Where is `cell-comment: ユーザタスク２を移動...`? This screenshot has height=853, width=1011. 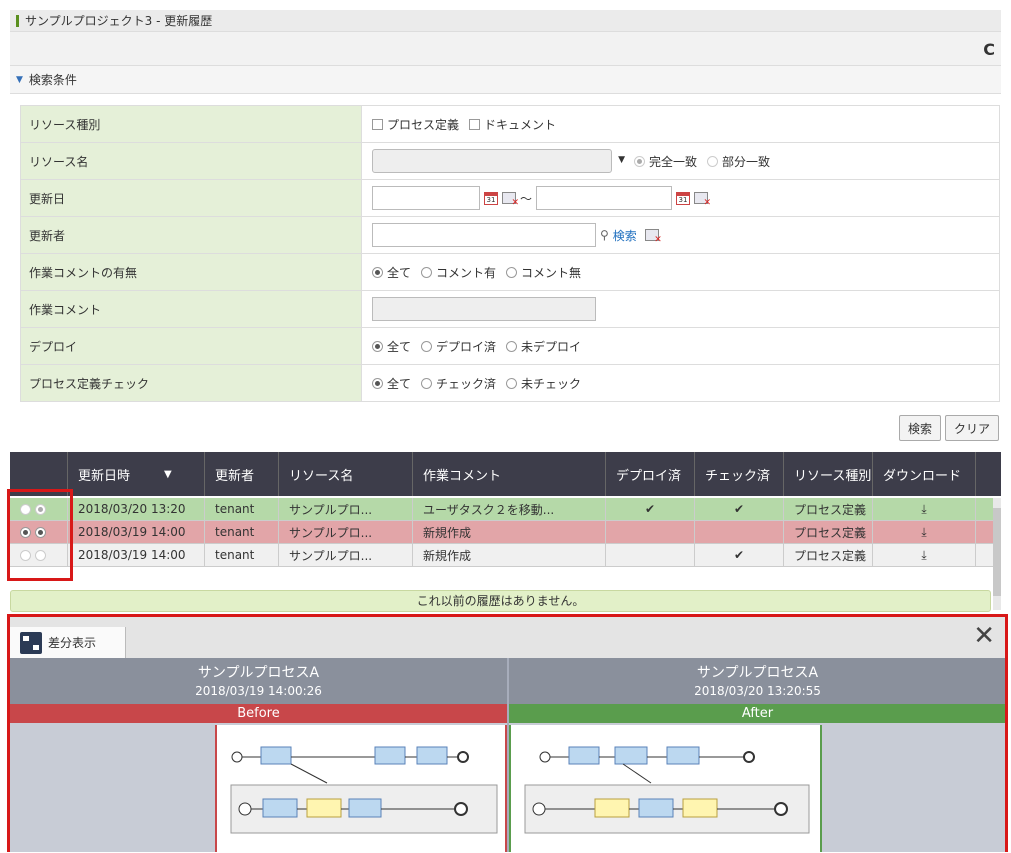
cell-comment: ユーザタスク２を移動... is located at coordinates (509, 509).